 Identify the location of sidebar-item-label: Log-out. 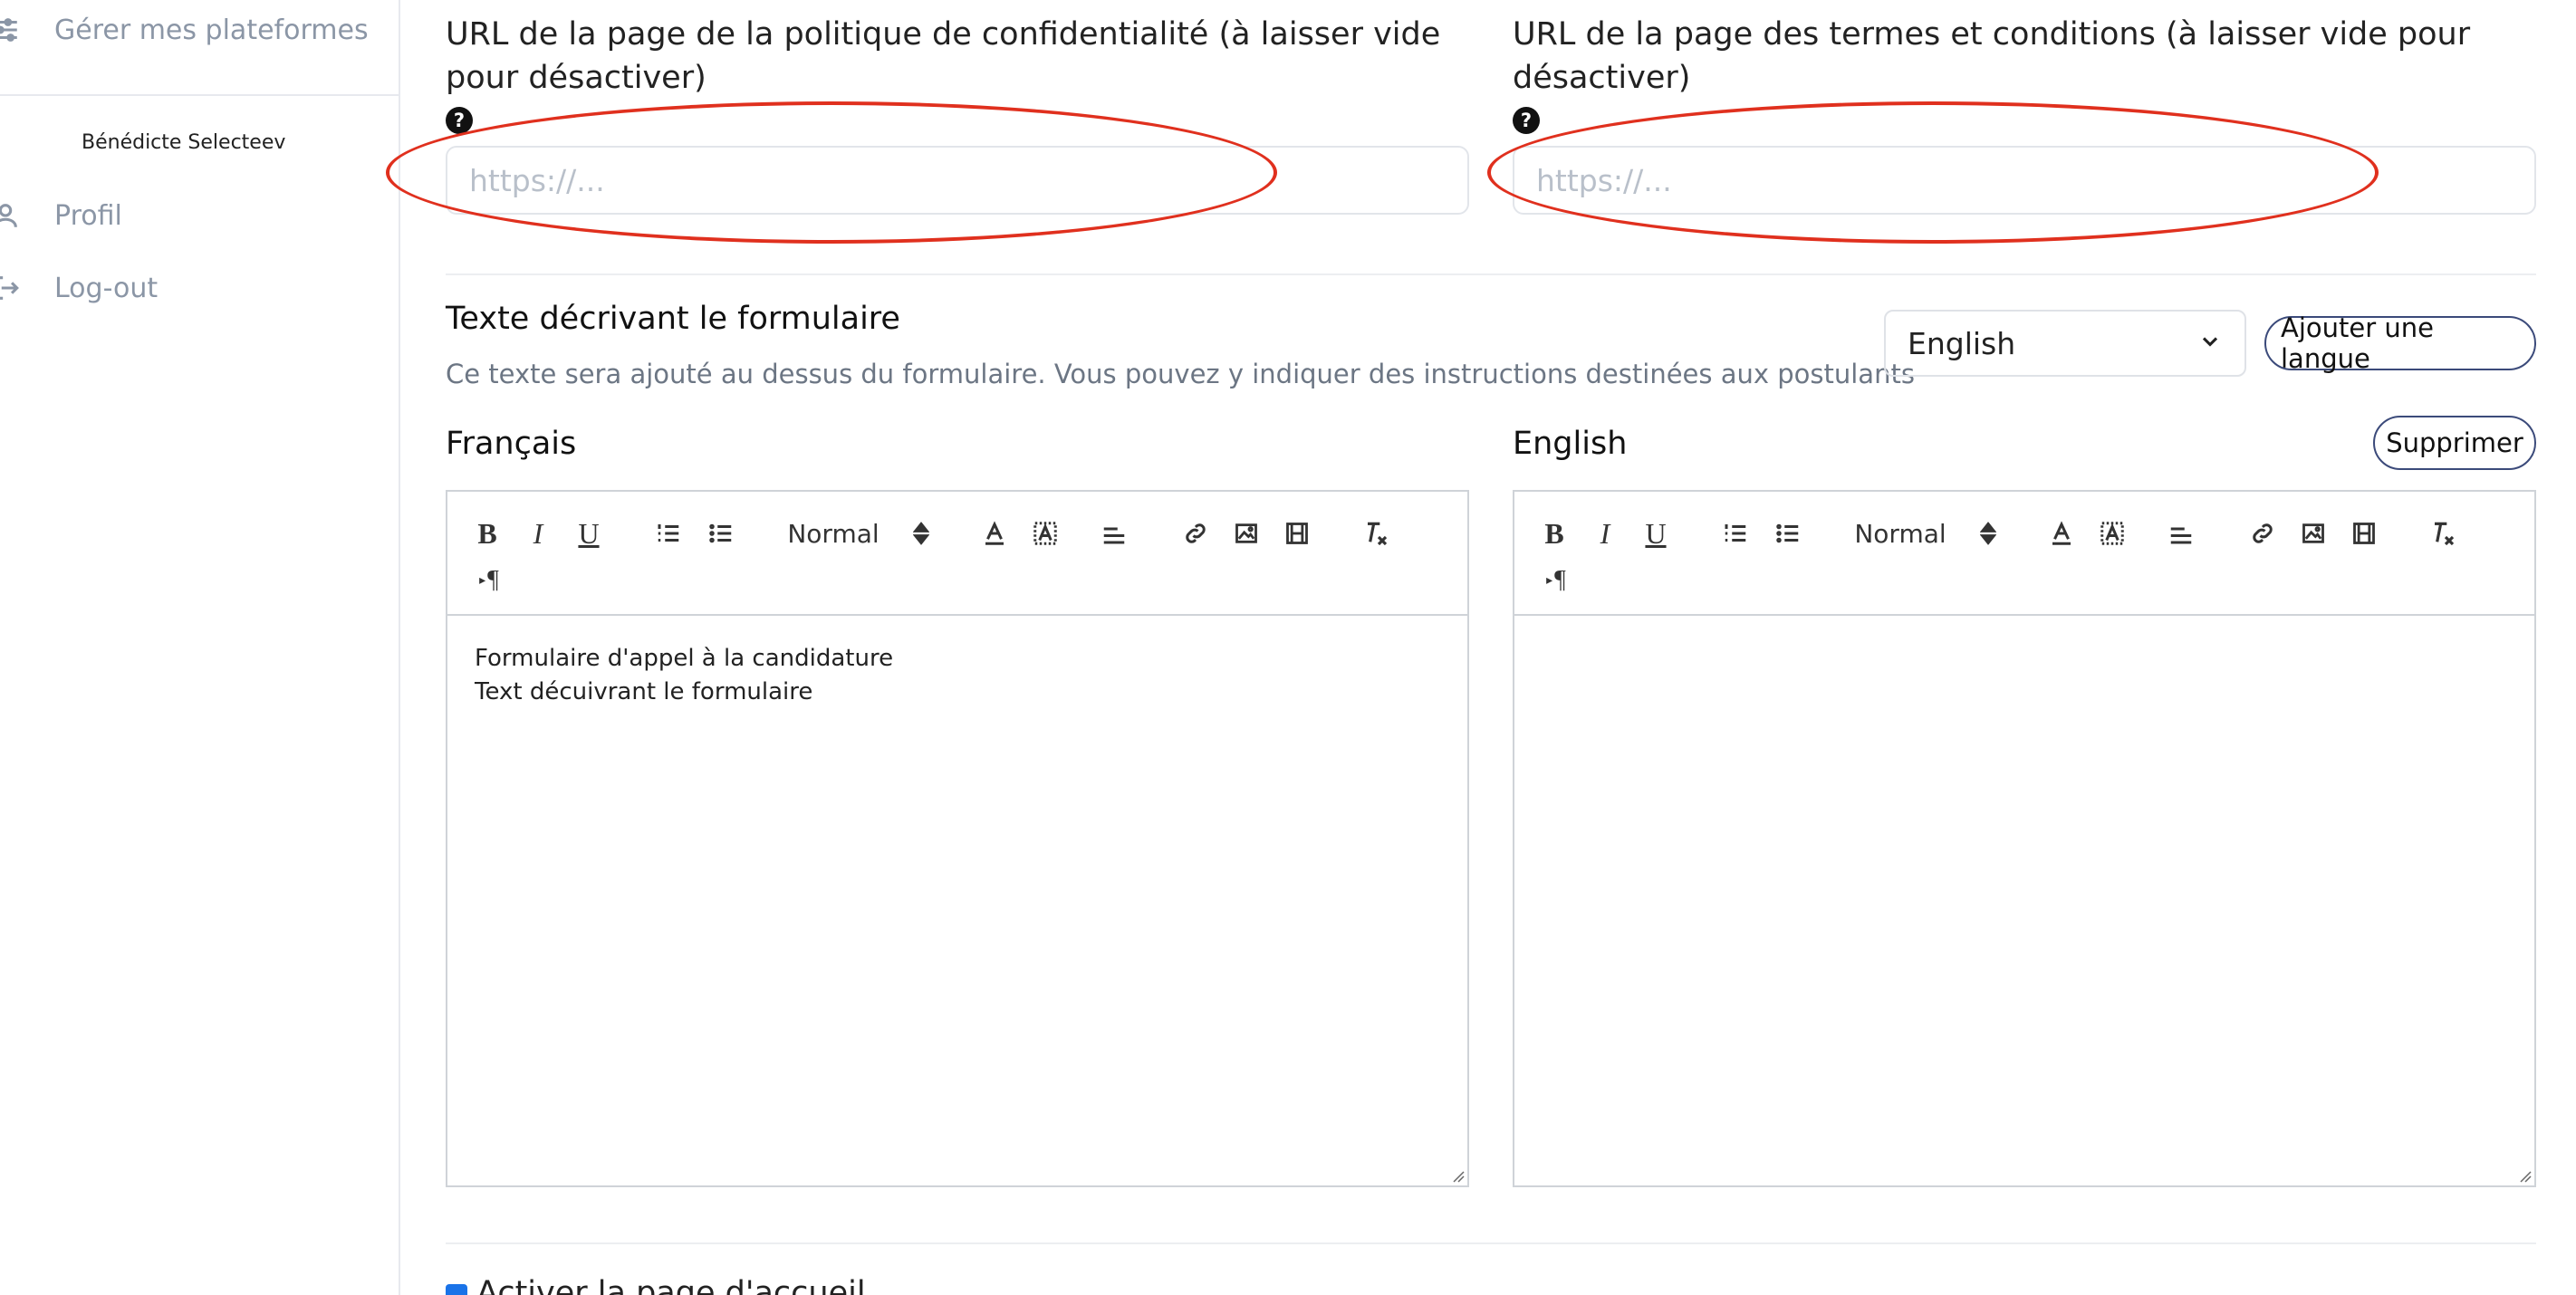
(106, 288).